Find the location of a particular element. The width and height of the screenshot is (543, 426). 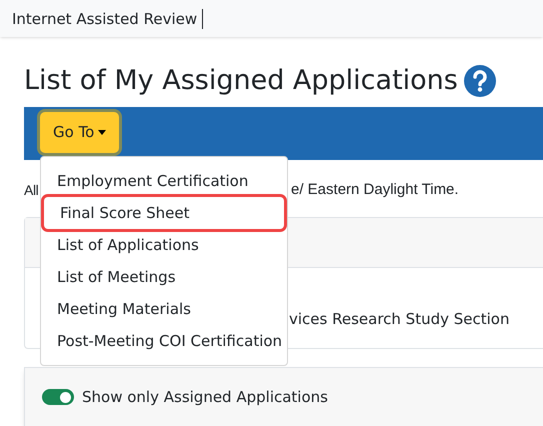

toggle-label: Show only Assigned Applications is located at coordinates (205, 397).